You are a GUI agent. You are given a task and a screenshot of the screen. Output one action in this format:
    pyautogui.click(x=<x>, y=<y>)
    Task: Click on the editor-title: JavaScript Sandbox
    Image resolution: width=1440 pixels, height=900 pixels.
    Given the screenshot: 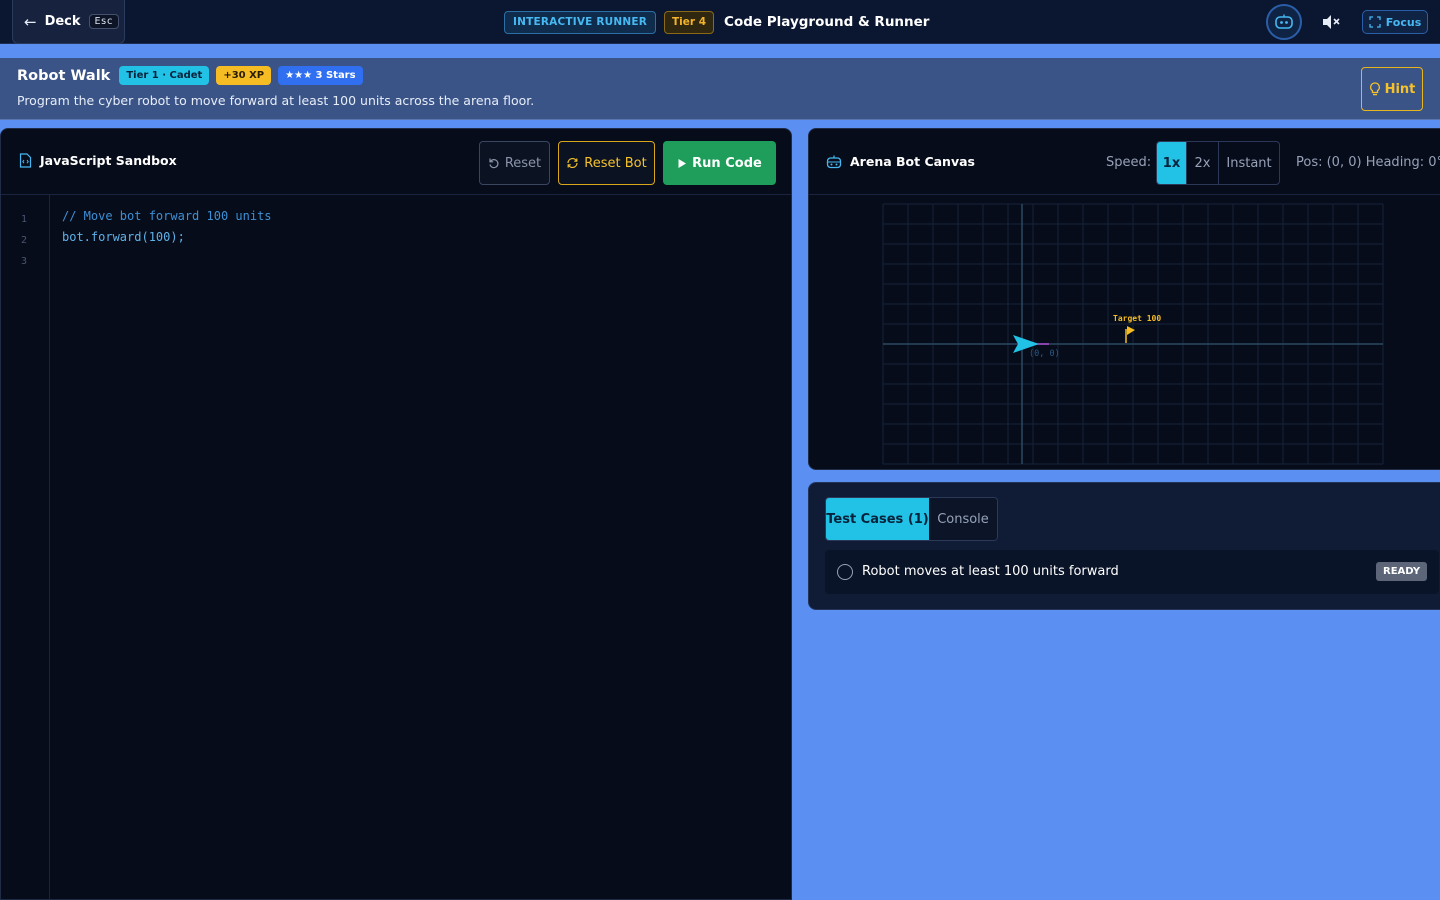 What is the action you would take?
    pyautogui.click(x=98, y=160)
    